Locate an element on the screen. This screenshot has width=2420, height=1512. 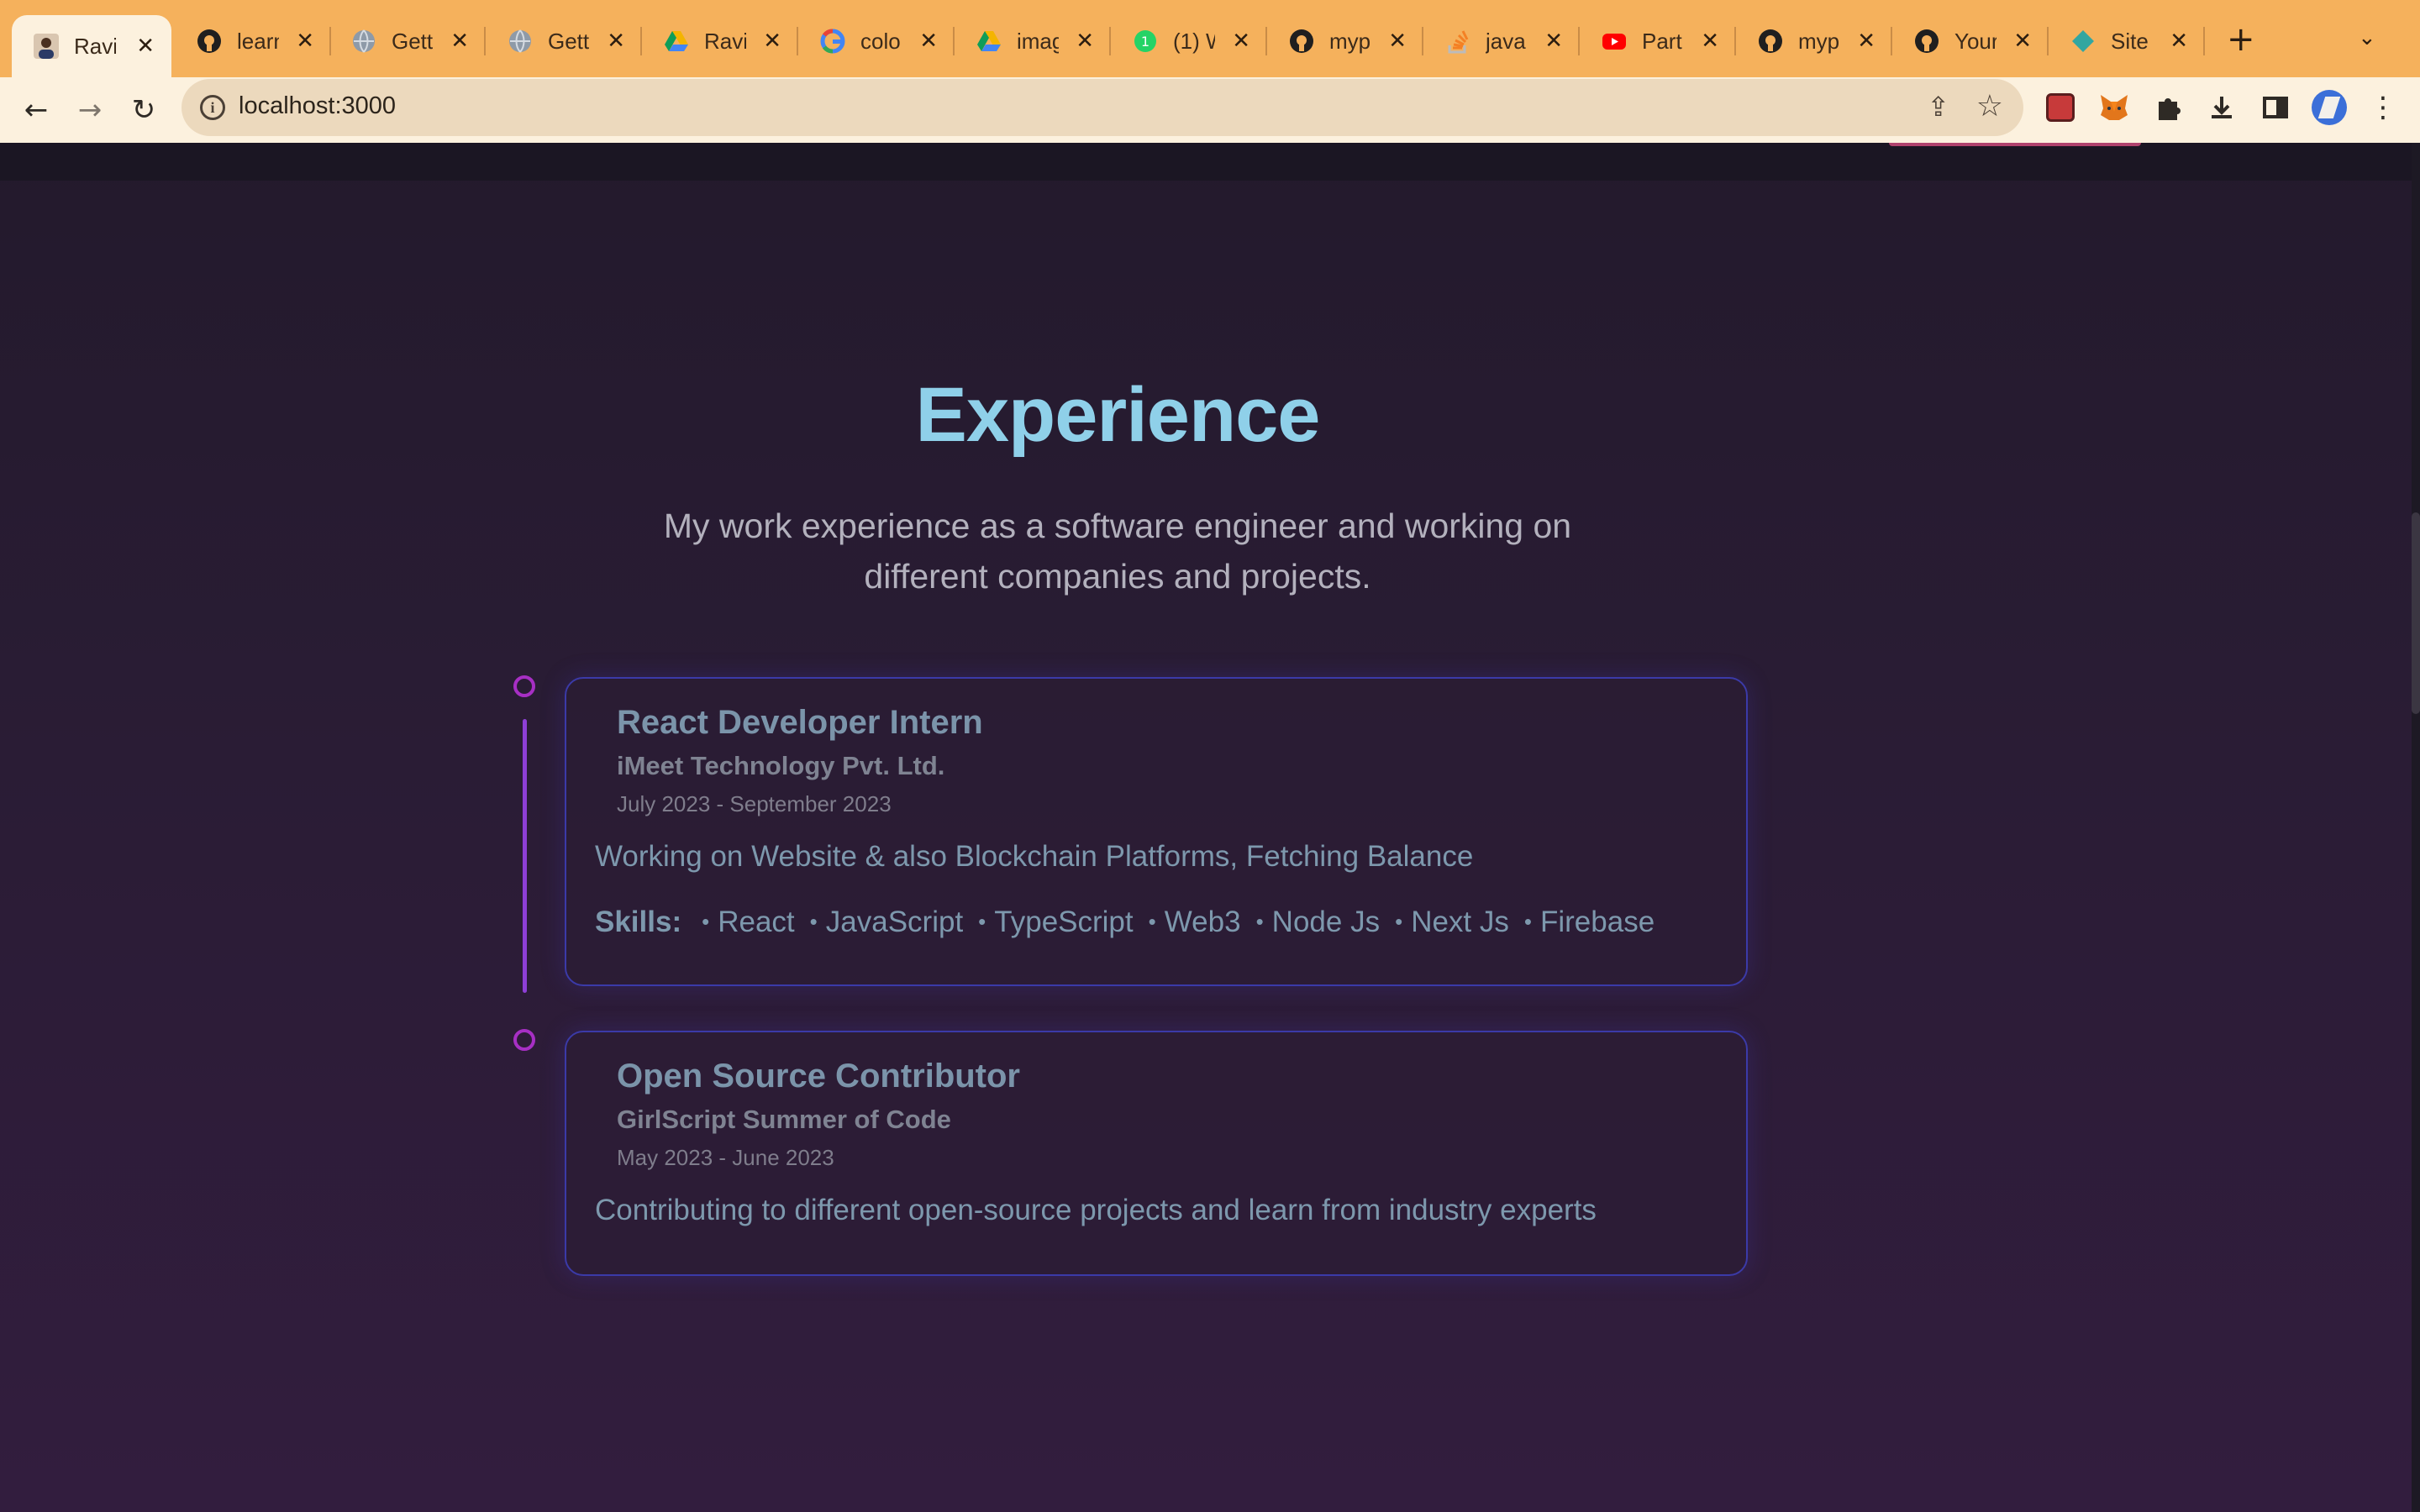
browser-tab: 1 (1) W ✕ is located at coordinates (1189, 41).